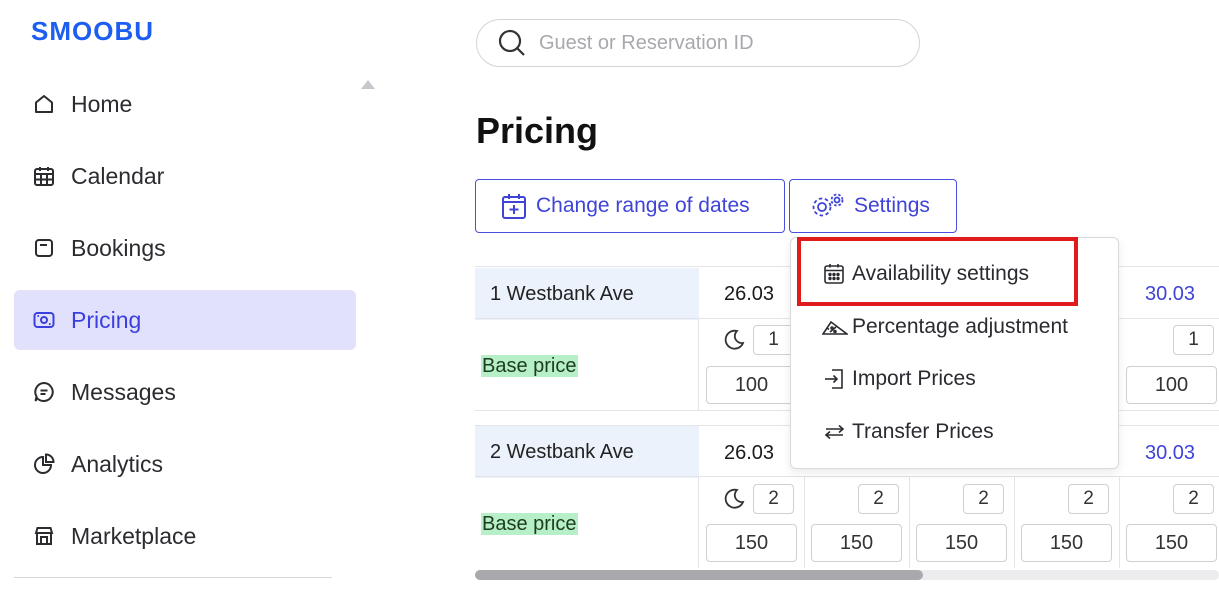  Describe the element at coordinates (106, 319) in the screenshot. I see `sidebar-item-label: Pricing` at that location.